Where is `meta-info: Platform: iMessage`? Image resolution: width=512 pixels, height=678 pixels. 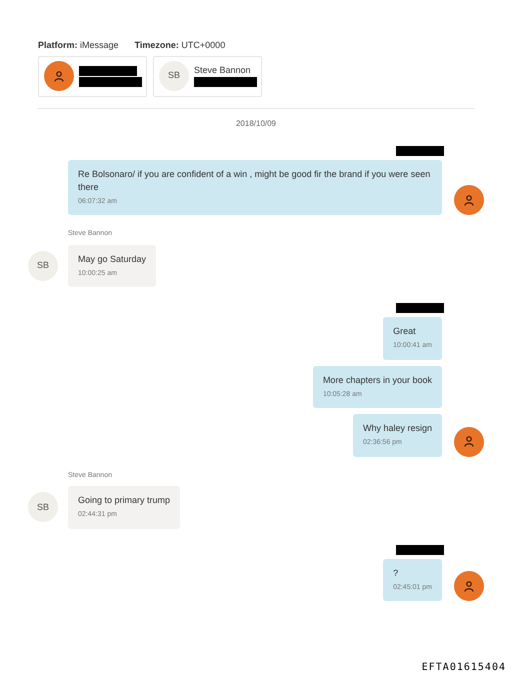 meta-info: Platform: iMessage is located at coordinates (78, 45).